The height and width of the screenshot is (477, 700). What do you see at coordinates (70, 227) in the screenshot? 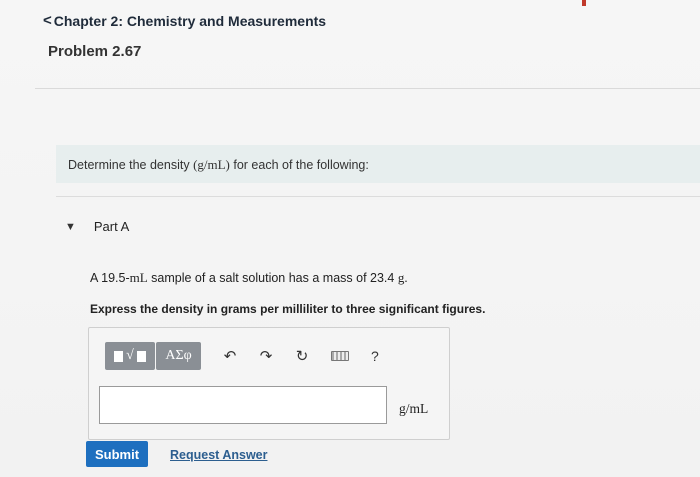
I see `caret-down-icon: ▼` at bounding box center [70, 227].